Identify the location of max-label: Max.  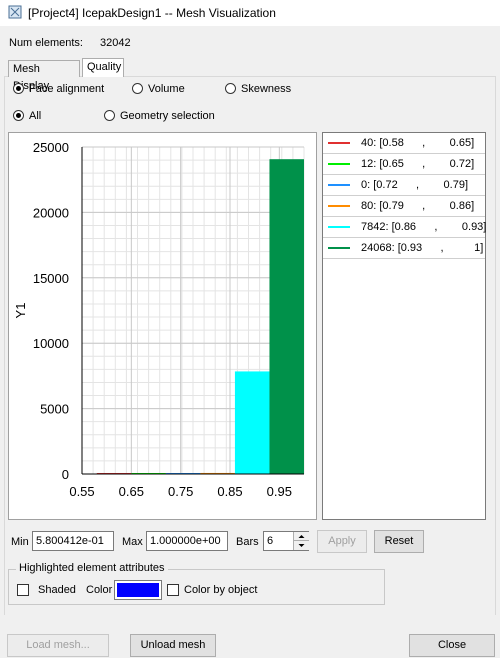
(132, 542).